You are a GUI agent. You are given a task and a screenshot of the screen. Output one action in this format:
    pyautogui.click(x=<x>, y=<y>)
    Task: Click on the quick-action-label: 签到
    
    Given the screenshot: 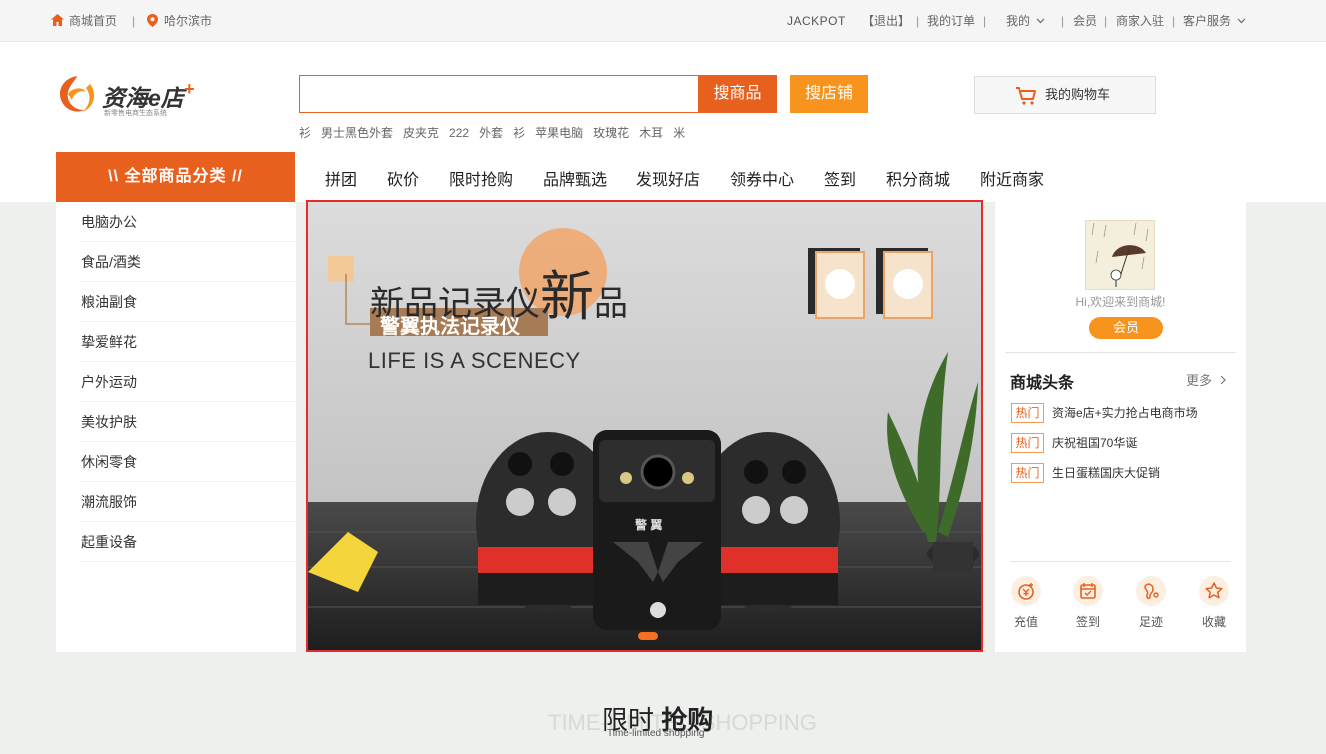 What is the action you would take?
    pyautogui.click(x=1087, y=622)
    